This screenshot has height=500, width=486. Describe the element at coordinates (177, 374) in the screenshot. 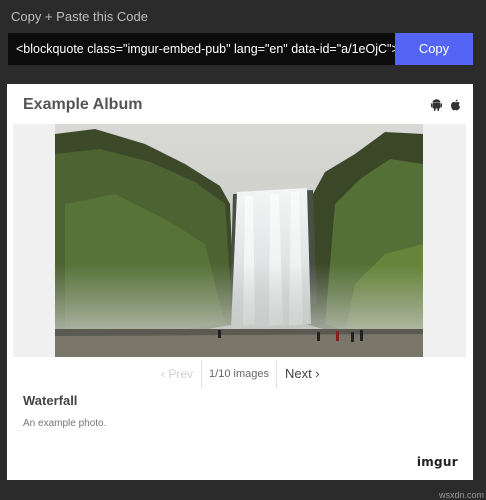

I see `prev-button: ‹ Prev` at that location.